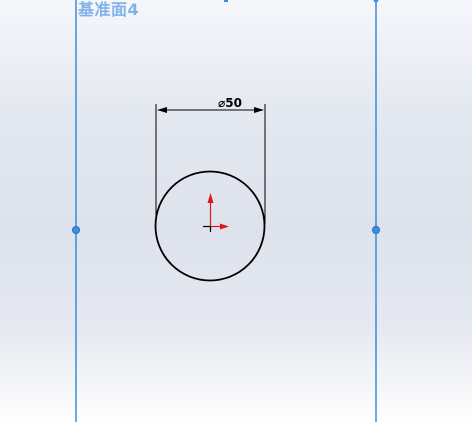 This screenshot has height=422, width=472. What do you see at coordinates (376, 1) in the screenshot?
I see `plane-corner-handle` at bounding box center [376, 1].